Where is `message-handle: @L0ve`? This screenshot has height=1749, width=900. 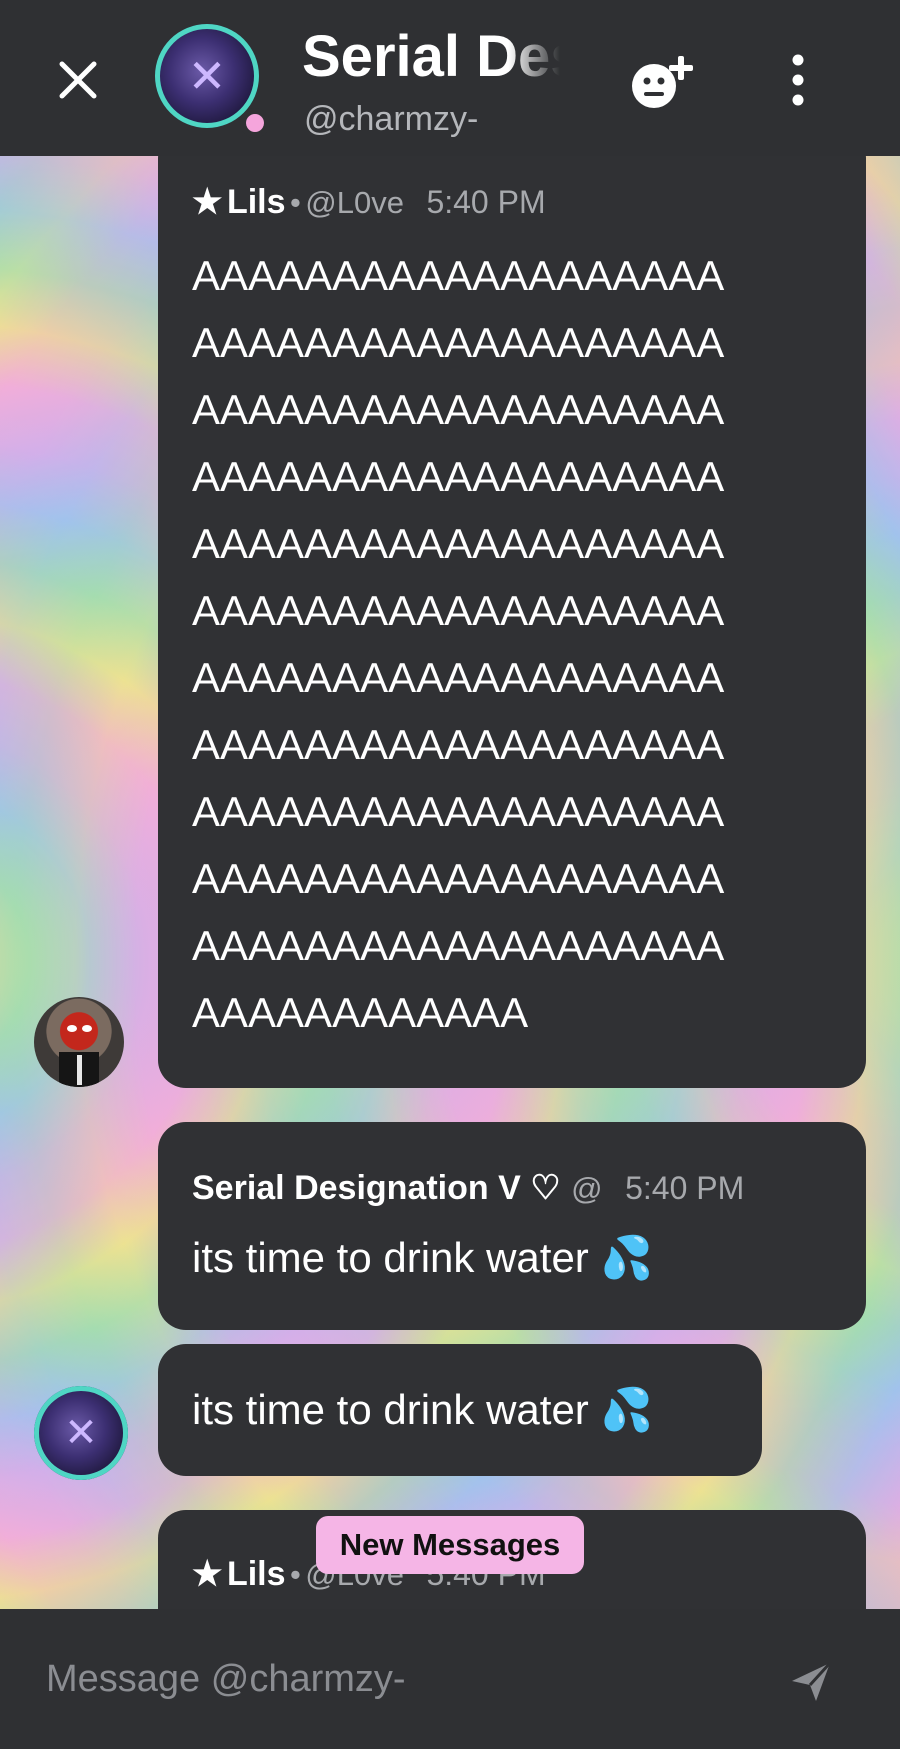 message-handle: @L0ve is located at coordinates (354, 202).